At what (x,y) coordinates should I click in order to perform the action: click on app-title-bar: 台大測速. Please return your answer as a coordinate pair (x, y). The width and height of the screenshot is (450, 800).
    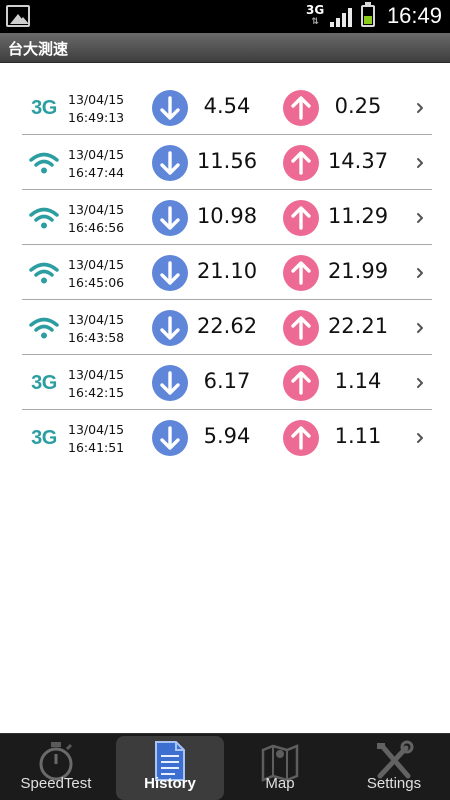
    Looking at the image, I should click on (225, 48).